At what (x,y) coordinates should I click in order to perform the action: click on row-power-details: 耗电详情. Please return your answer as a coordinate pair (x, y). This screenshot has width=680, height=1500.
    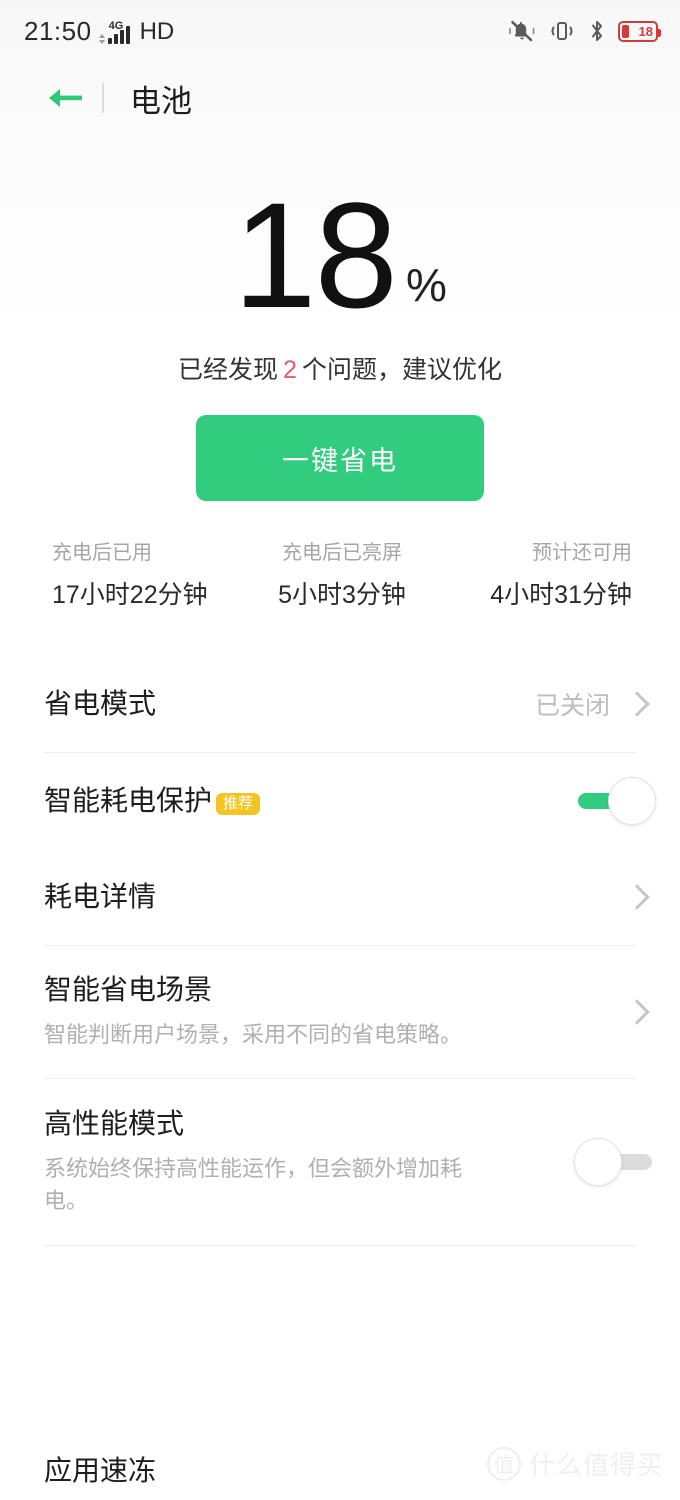
    Looking at the image, I should click on (340, 897).